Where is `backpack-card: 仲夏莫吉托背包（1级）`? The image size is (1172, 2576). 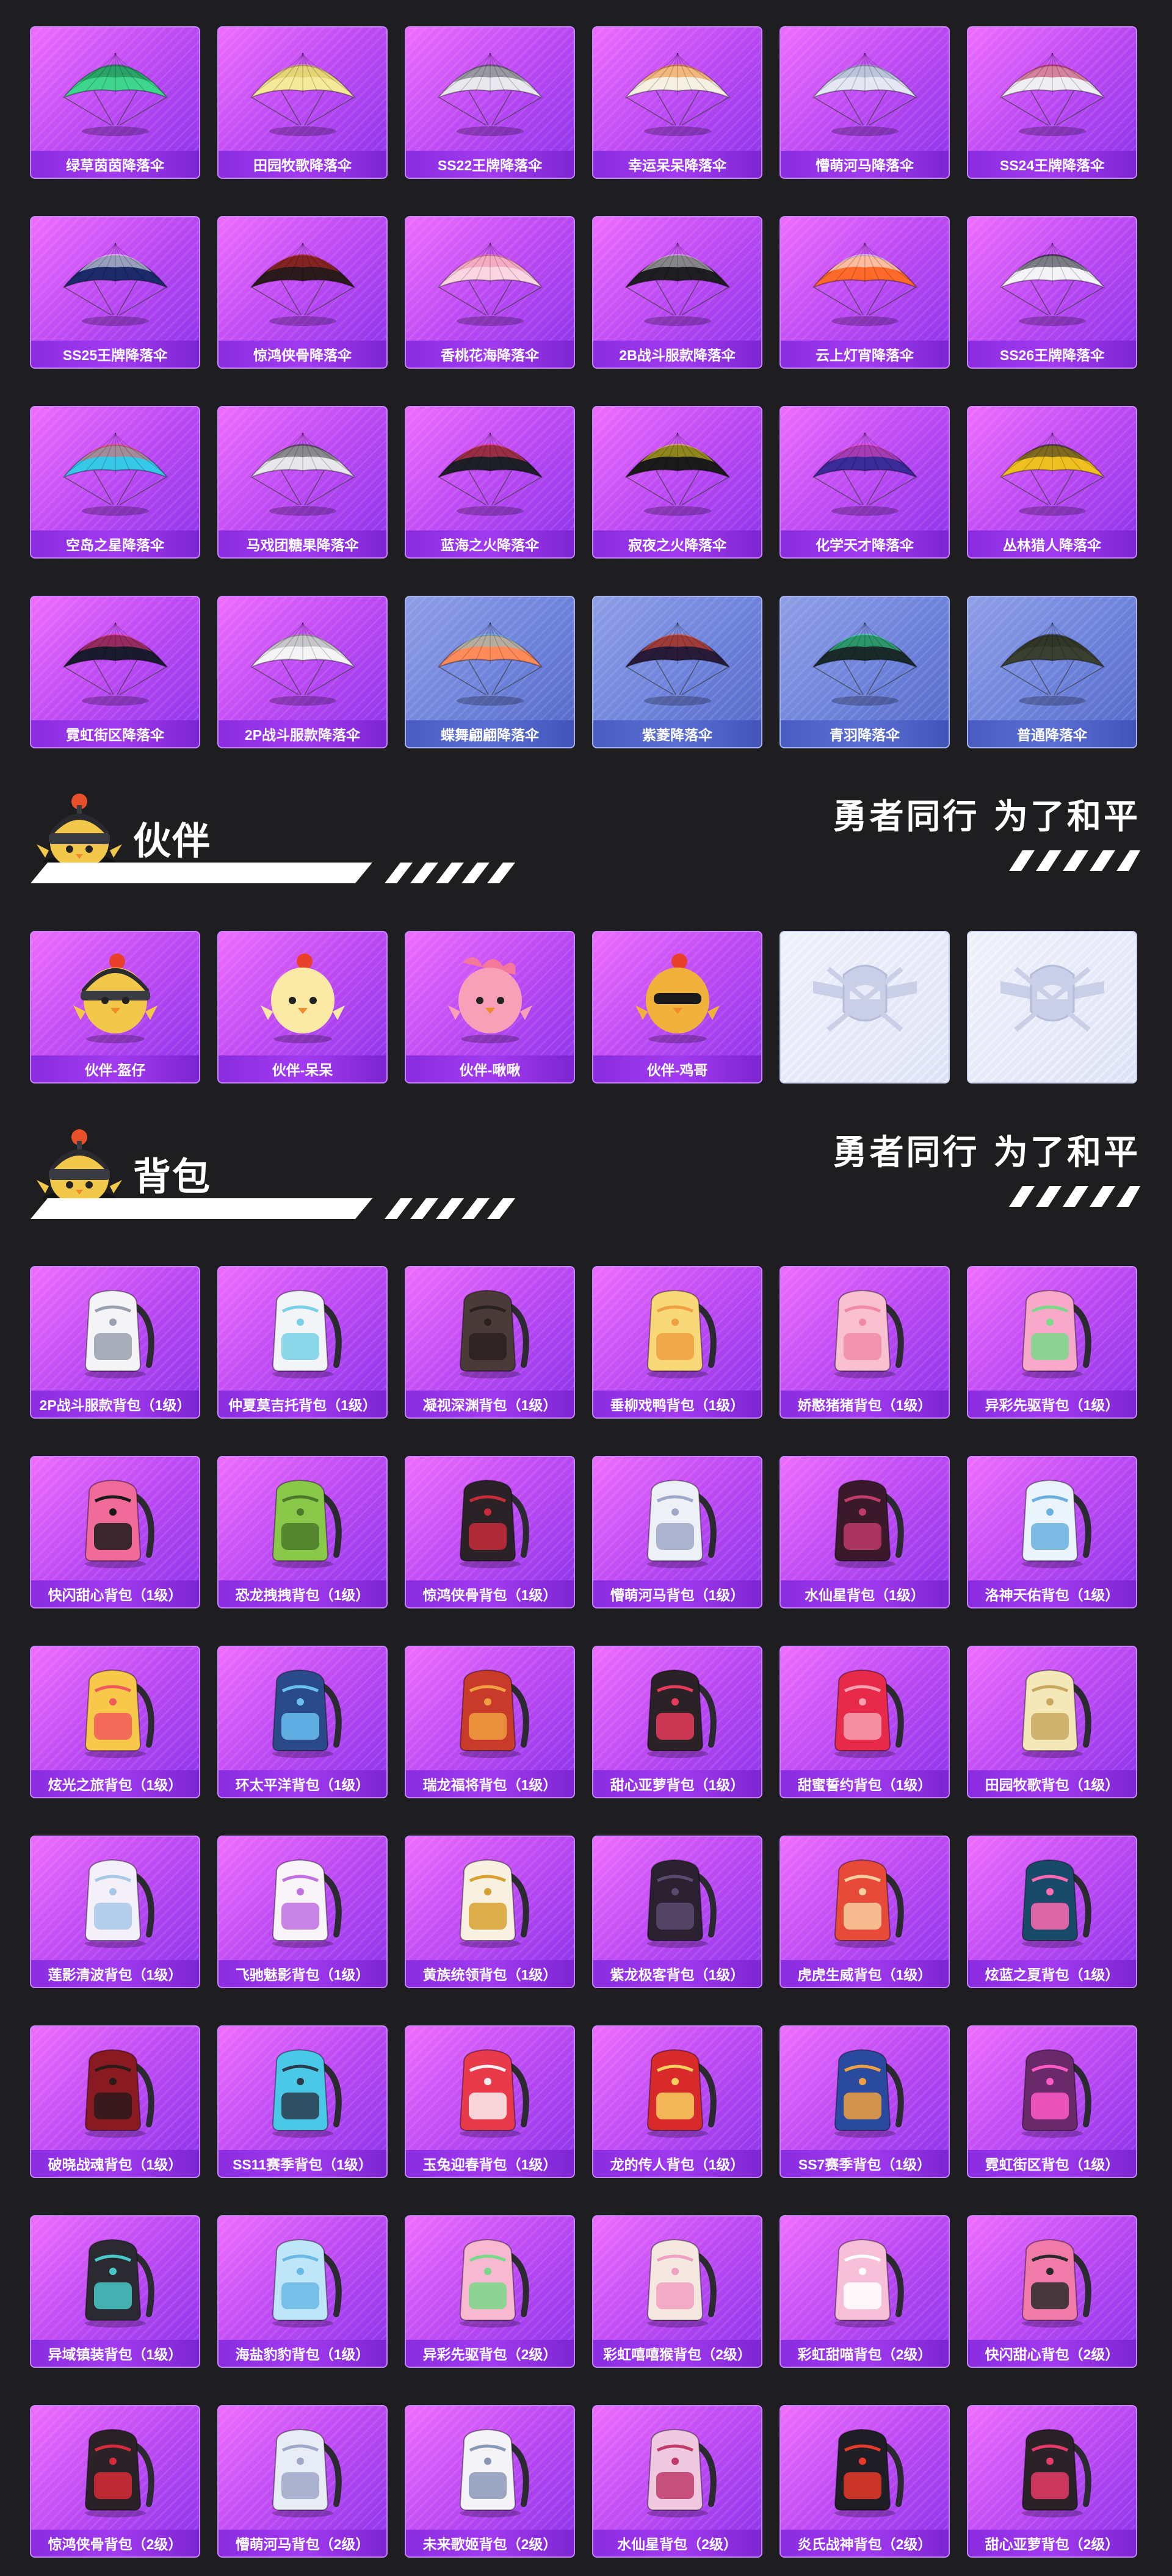
backpack-card: 仲夏莫吉托背包（1级） is located at coordinates (302, 1342).